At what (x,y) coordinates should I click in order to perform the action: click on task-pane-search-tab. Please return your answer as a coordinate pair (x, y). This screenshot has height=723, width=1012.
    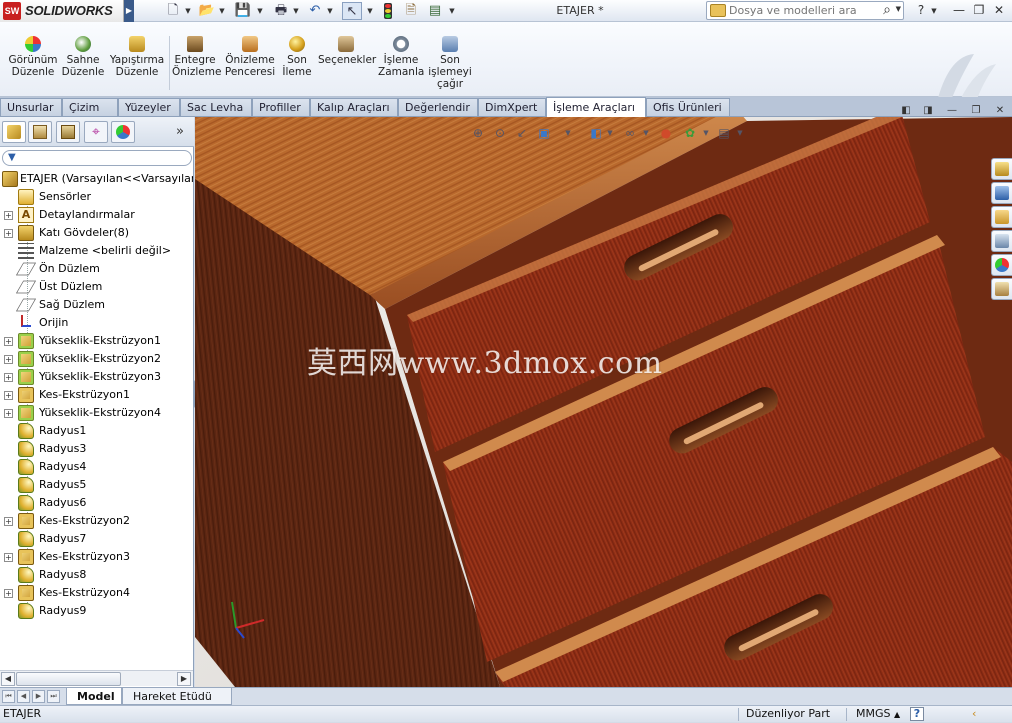
    Looking at the image, I should click on (1001, 241).